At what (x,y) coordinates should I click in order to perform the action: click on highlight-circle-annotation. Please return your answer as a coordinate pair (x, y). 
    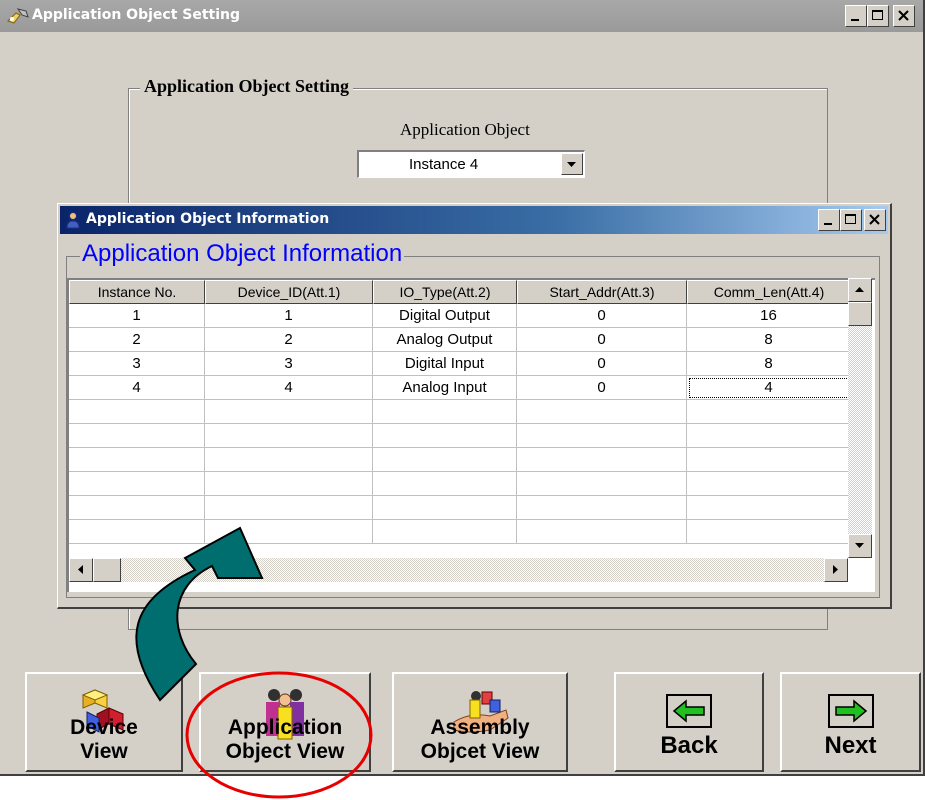
    Looking at the image, I should click on (279, 735).